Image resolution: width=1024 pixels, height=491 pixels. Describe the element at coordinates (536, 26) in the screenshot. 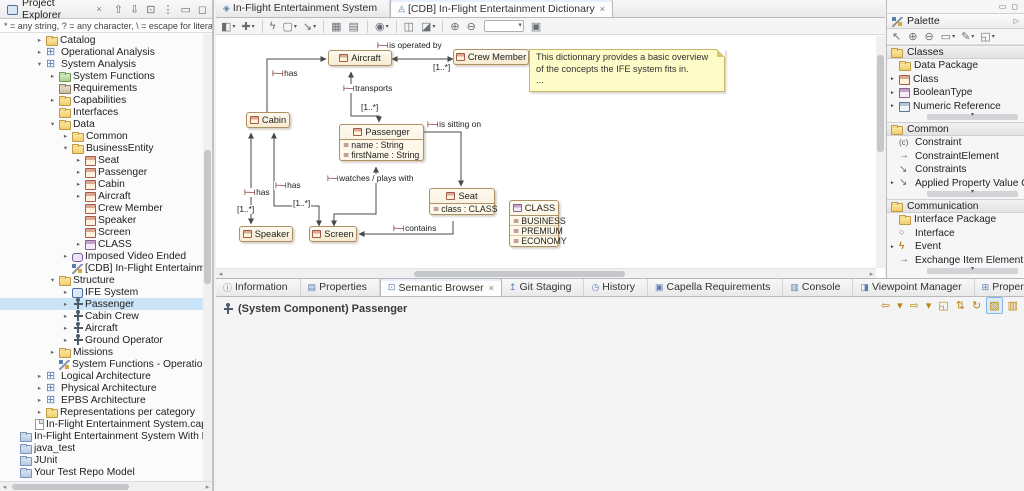

I see `diagram-toolbar-button: ▣` at that location.